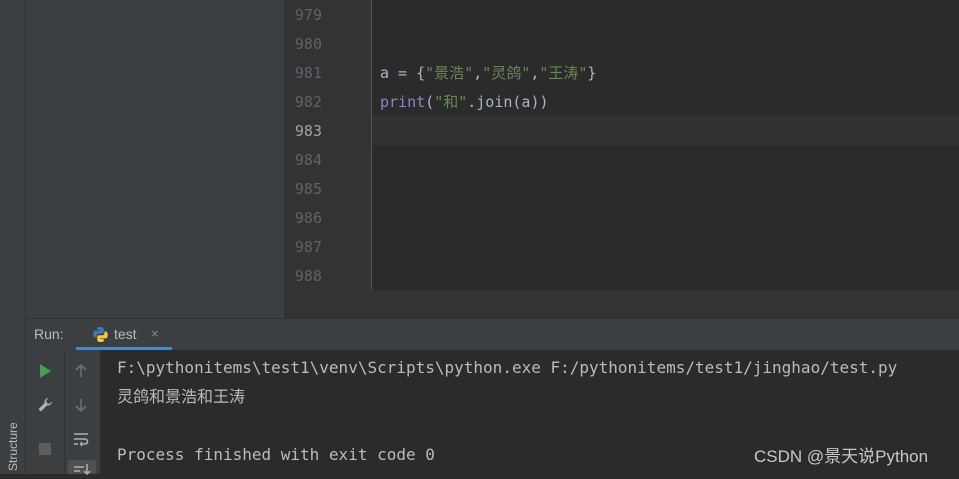 The height and width of the screenshot is (479, 959). I want to click on scroll-to-end-icon, so click(82, 470).